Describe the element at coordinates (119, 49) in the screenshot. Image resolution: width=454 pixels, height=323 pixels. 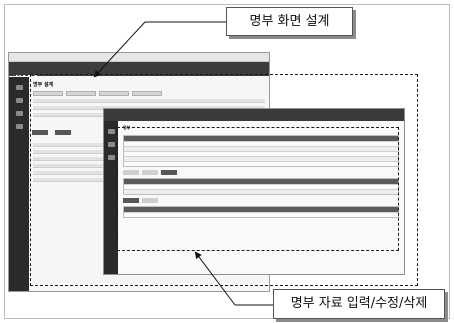
I see `arrow-to-design` at that location.